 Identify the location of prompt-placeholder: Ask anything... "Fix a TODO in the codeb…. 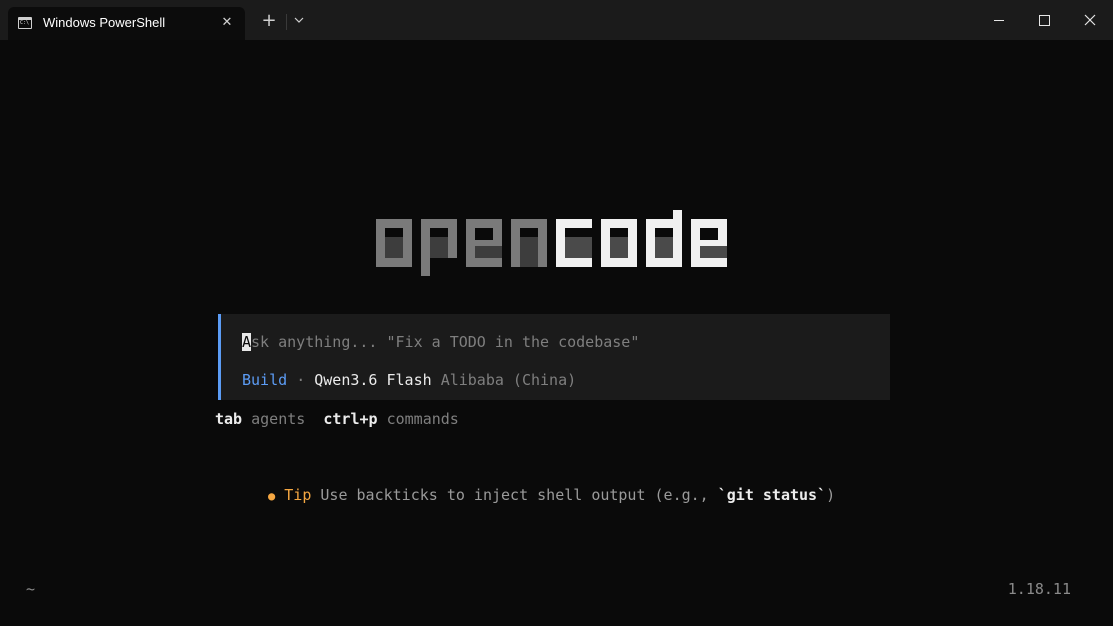
(440, 342).